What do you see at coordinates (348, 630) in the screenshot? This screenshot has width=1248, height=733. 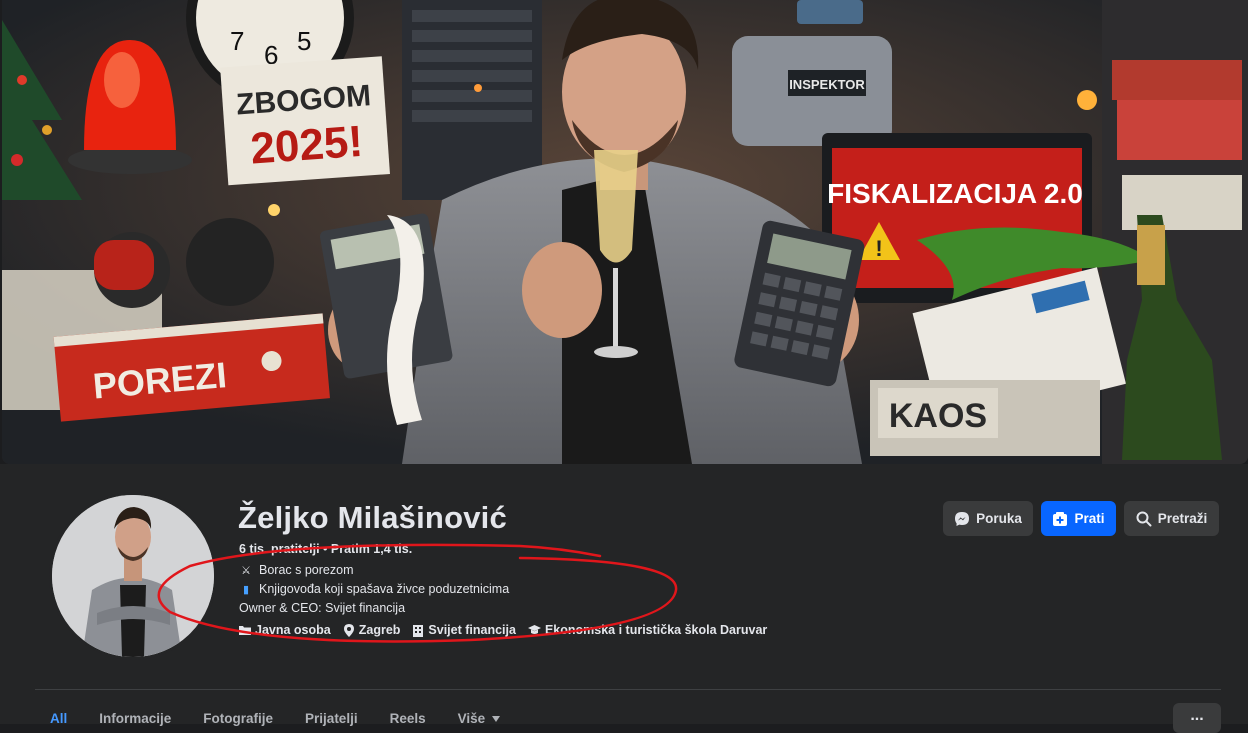 I see `location-pin-icon` at bounding box center [348, 630].